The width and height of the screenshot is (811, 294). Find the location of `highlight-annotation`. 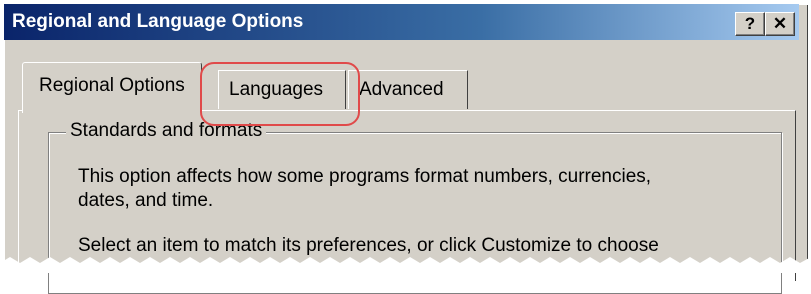

highlight-annotation is located at coordinates (280, 94).